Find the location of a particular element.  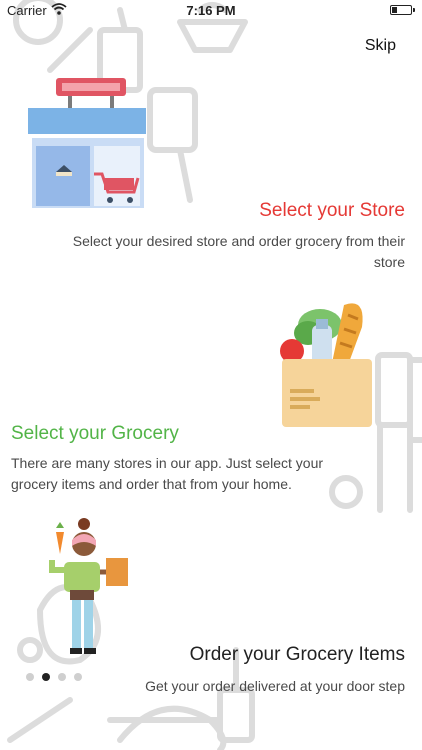

clock-time: 7:16 PM is located at coordinates (211, 10).